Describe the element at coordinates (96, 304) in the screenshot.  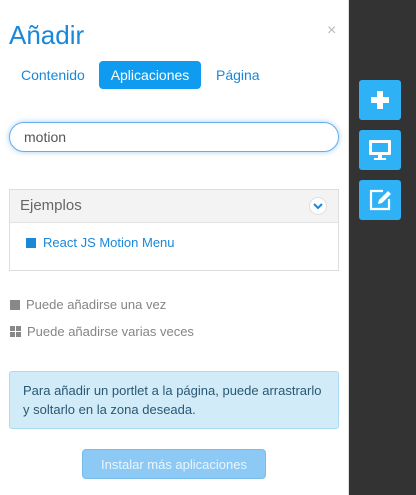
I see `legend-once-label: Puede añadirse una vez` at that location.